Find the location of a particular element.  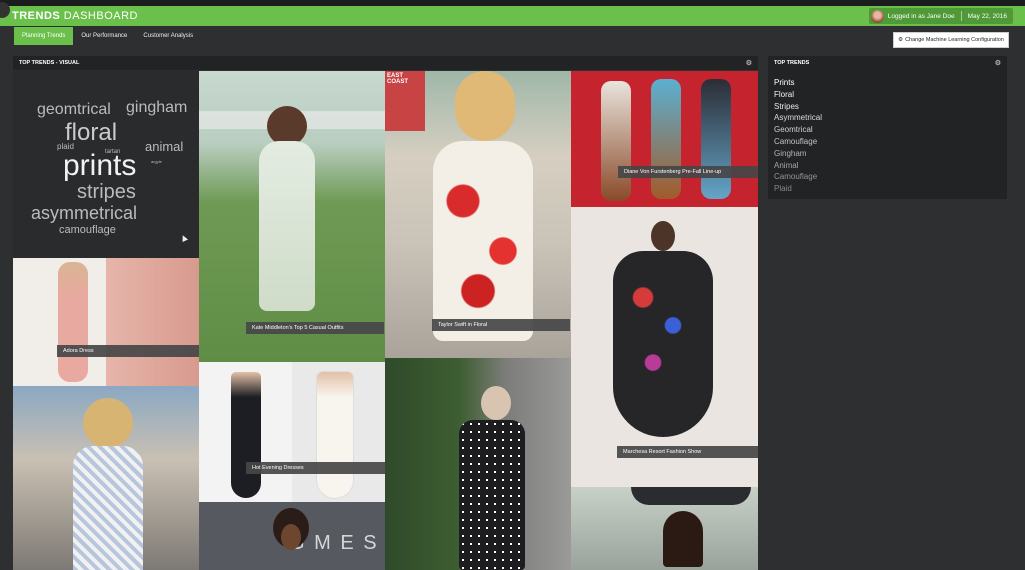

photo-tile-evening: Hot Evening Dresses is located at coordinates (292, 432).